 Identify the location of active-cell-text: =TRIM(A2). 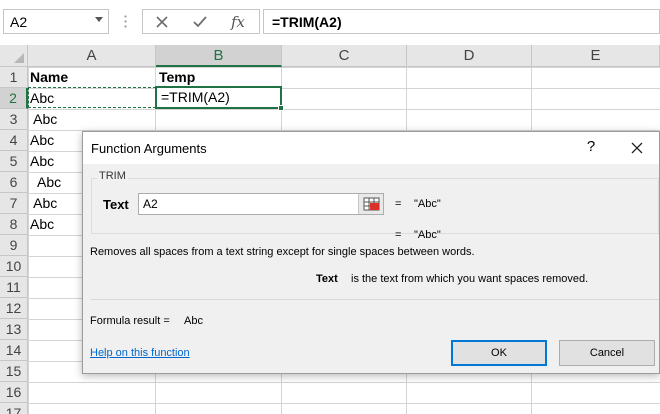
(195, 97).